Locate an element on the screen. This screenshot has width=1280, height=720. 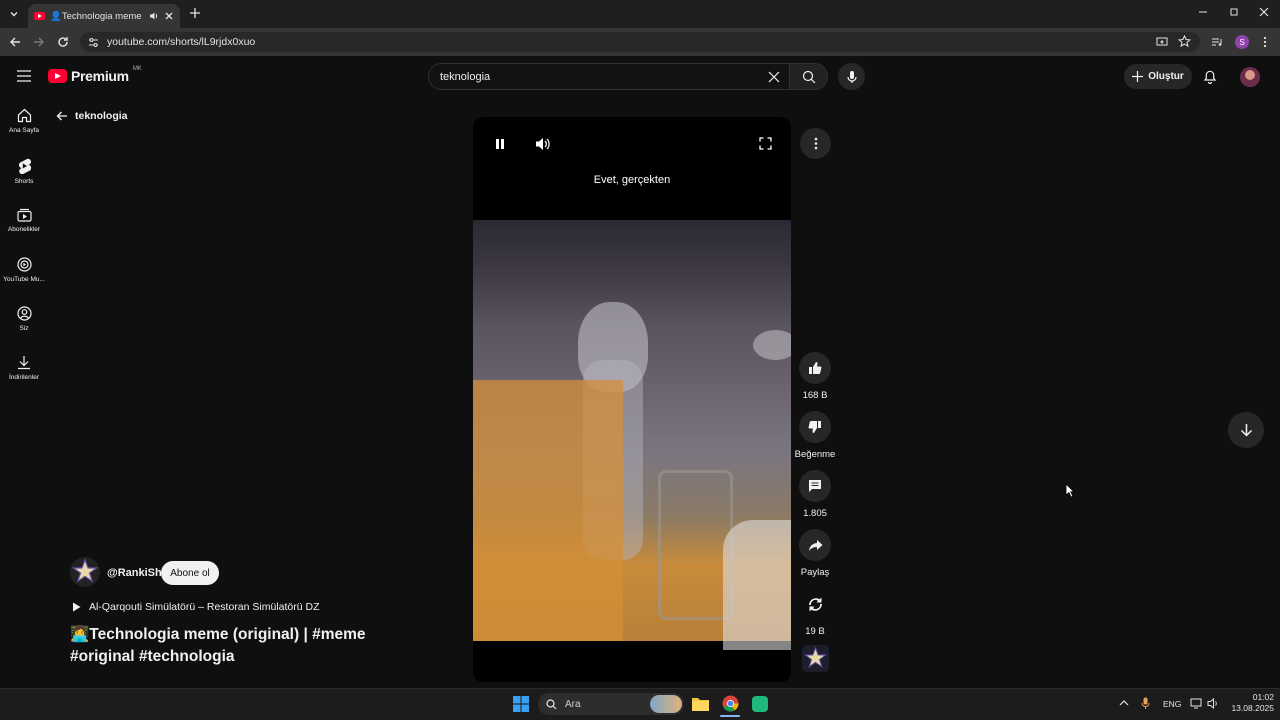
show-hidden-icons-icon is located at coordinates (1124, 703).